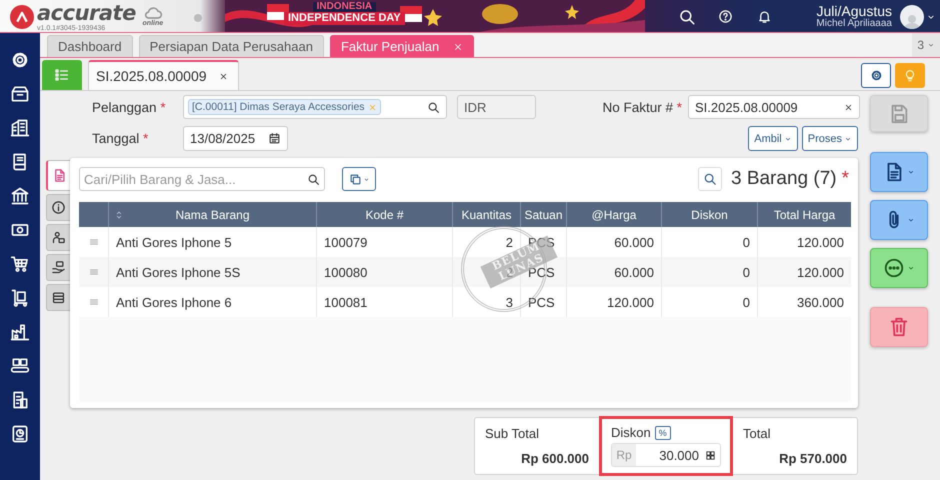 This screenshot has height=480, width=940. I want to click on copy-icon, so click(355, 179).